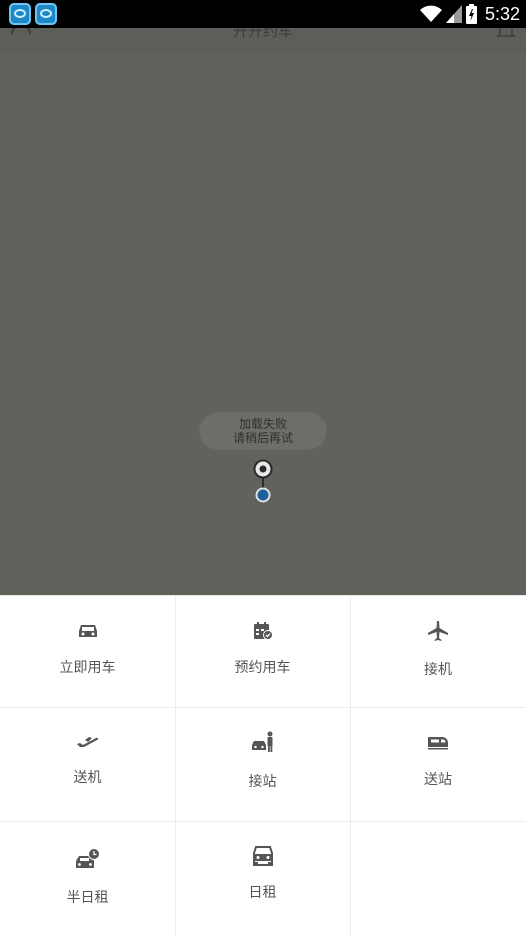  I want to click on menu-label: 送站, so click(438, 780).